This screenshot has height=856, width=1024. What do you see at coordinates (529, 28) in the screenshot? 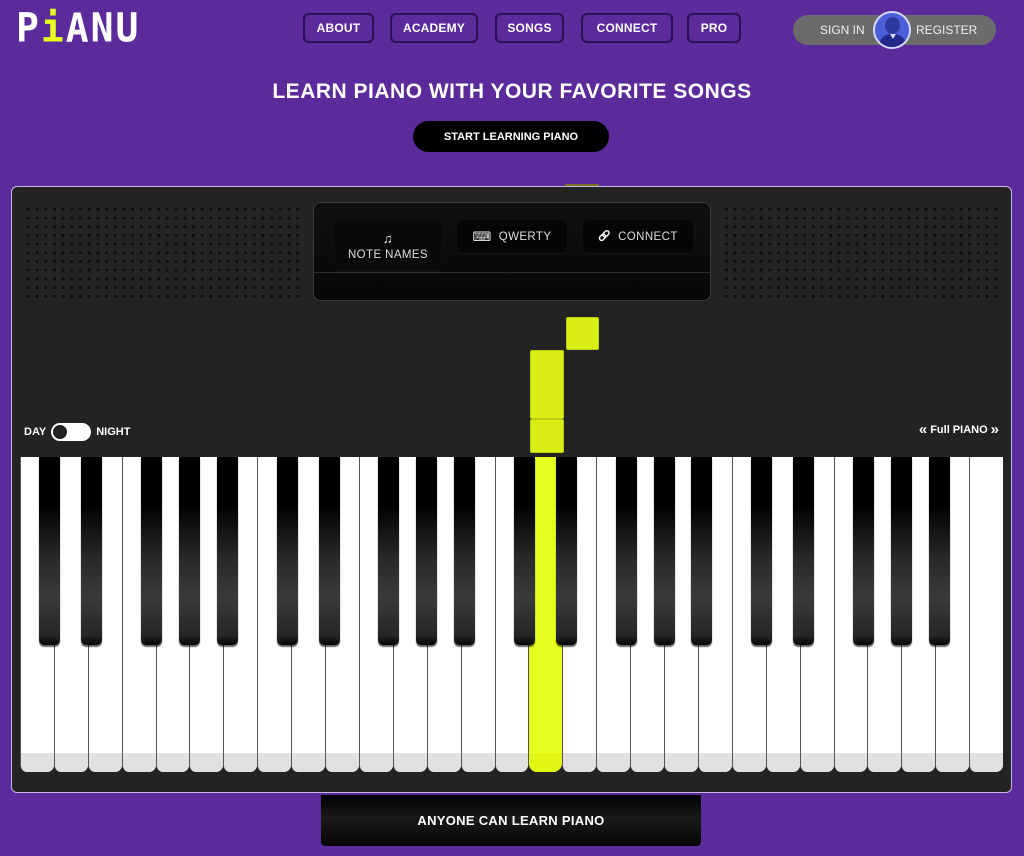
I see `nav-songs: SONGS` at bounding box center [529, 28].